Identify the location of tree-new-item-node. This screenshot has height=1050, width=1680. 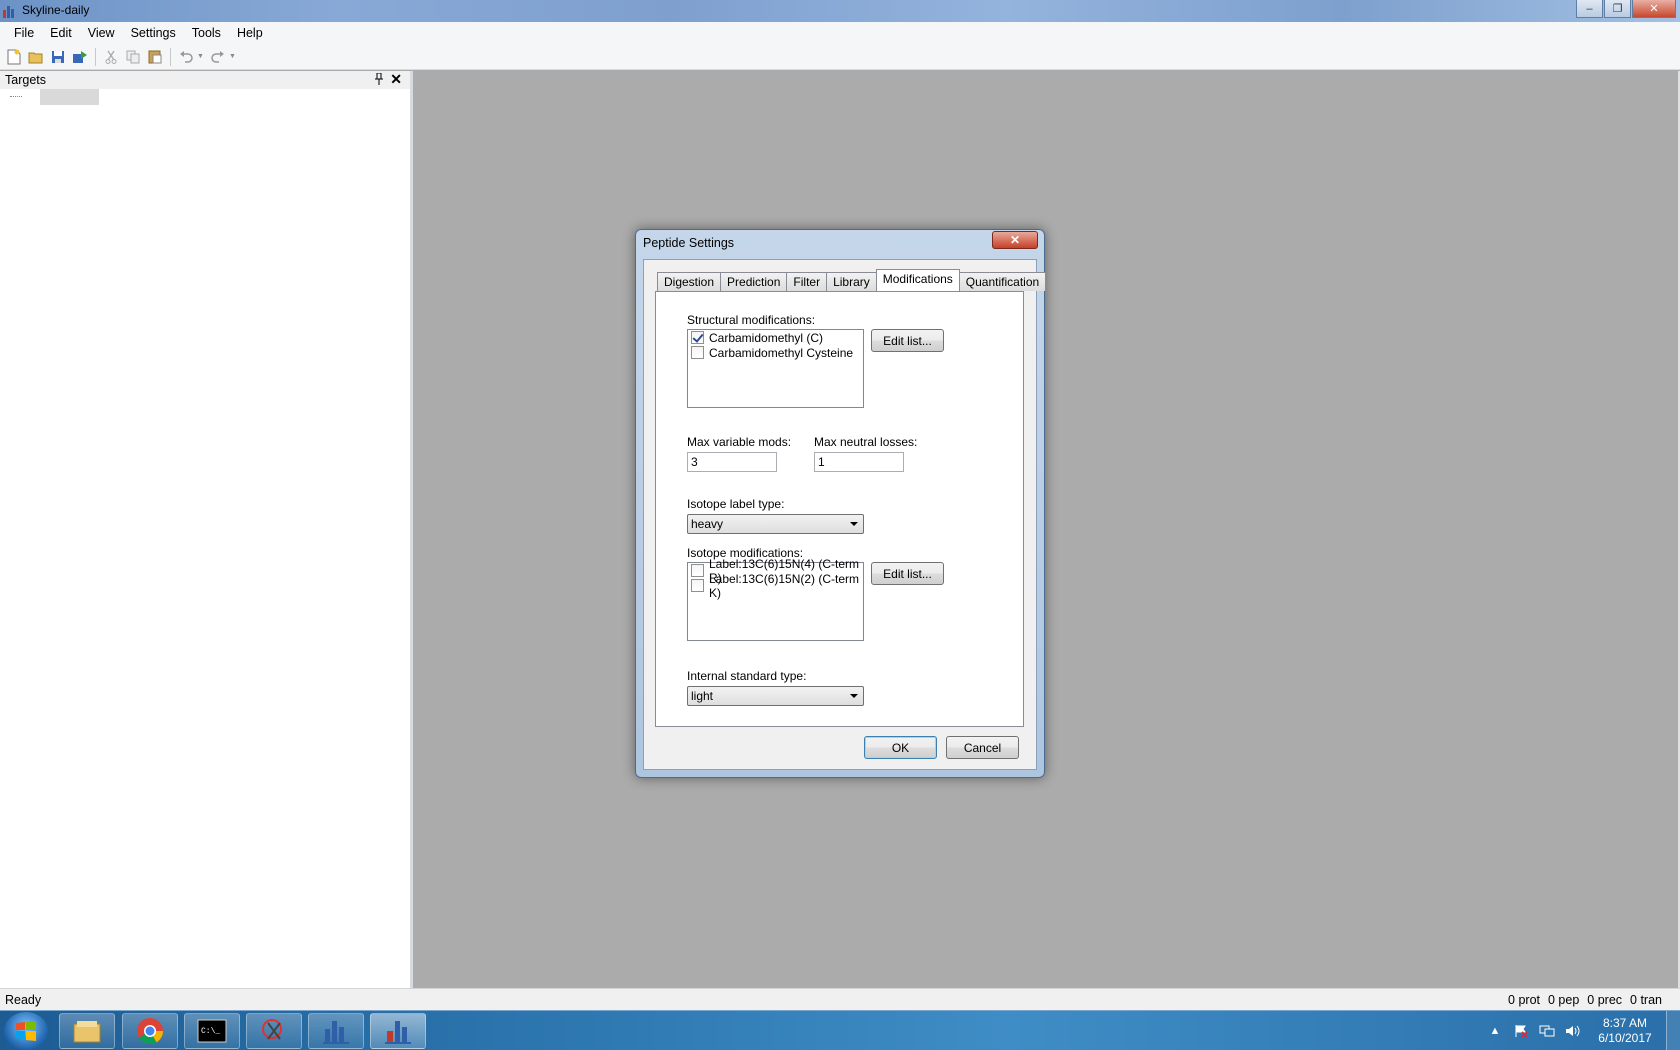
(69, 97).